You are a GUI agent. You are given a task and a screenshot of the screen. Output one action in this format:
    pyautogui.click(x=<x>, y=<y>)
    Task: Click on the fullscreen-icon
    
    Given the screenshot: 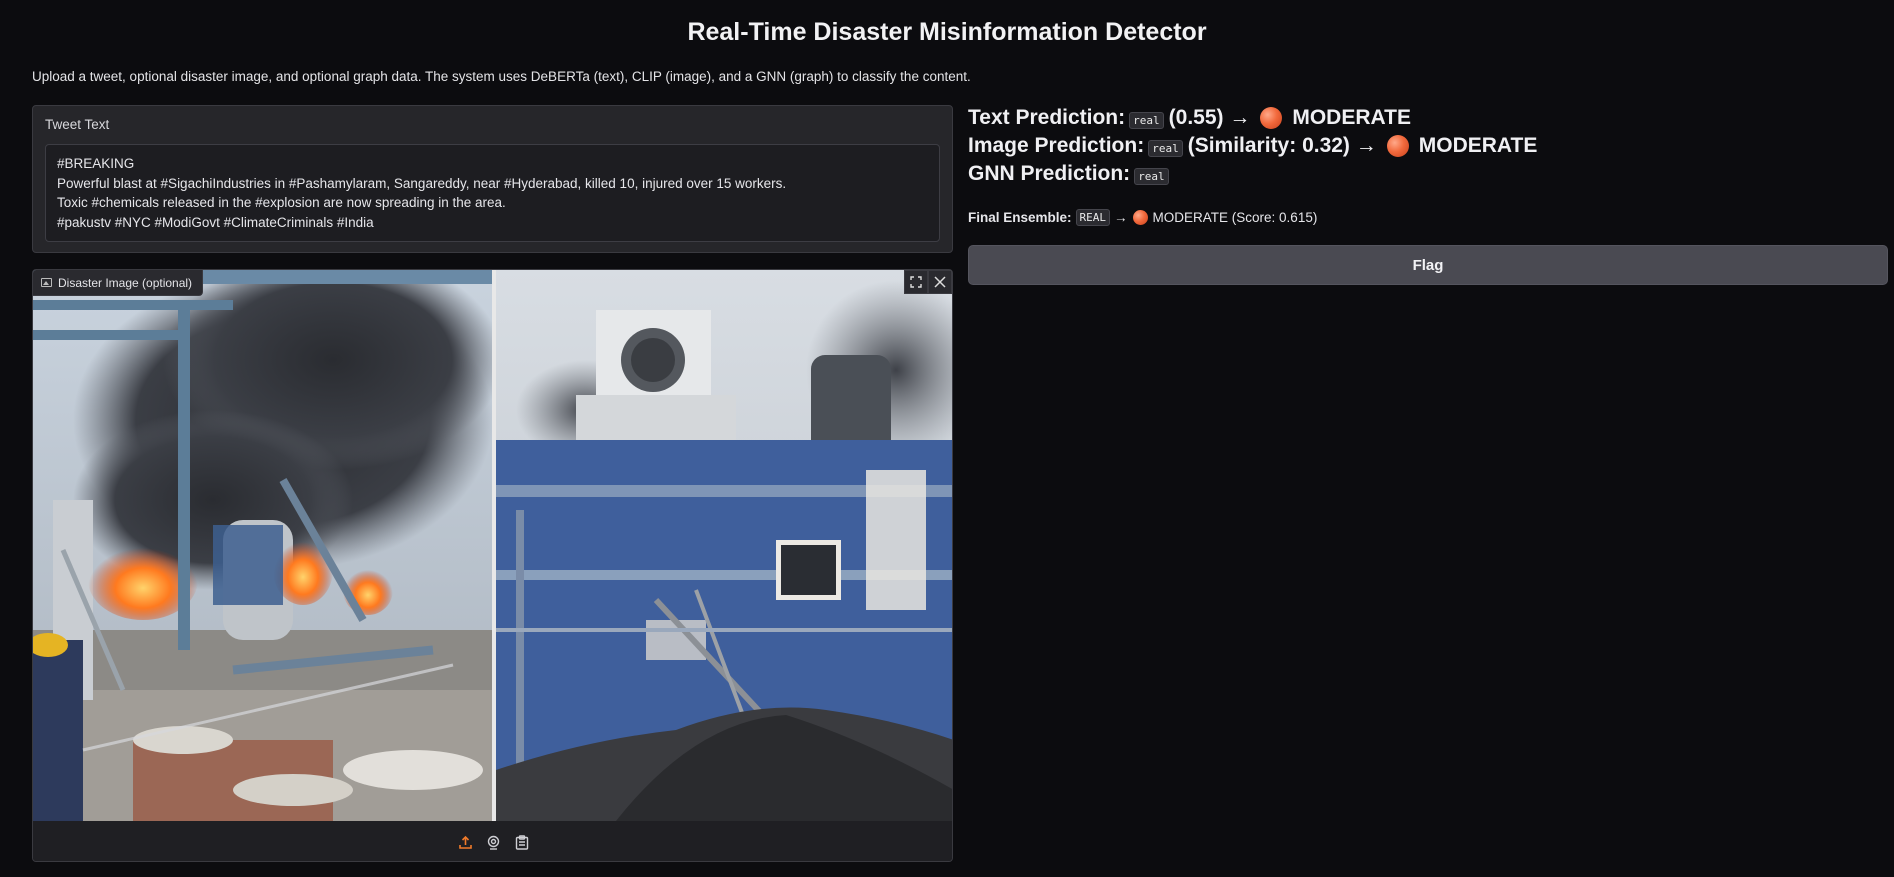 What is the action you would take?
    pyautogui.click(x=916, y=282)
    